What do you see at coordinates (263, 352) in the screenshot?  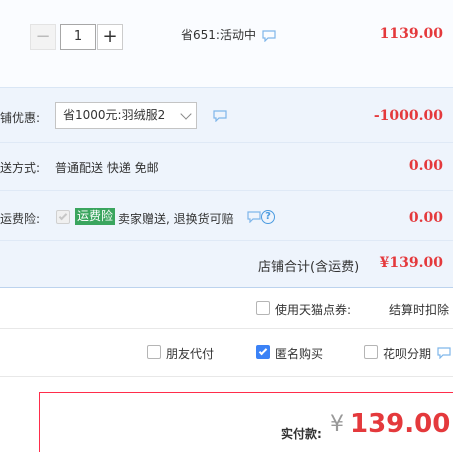 I see `anonymous-purchase-checkbox` at bounding box center [263, 352].